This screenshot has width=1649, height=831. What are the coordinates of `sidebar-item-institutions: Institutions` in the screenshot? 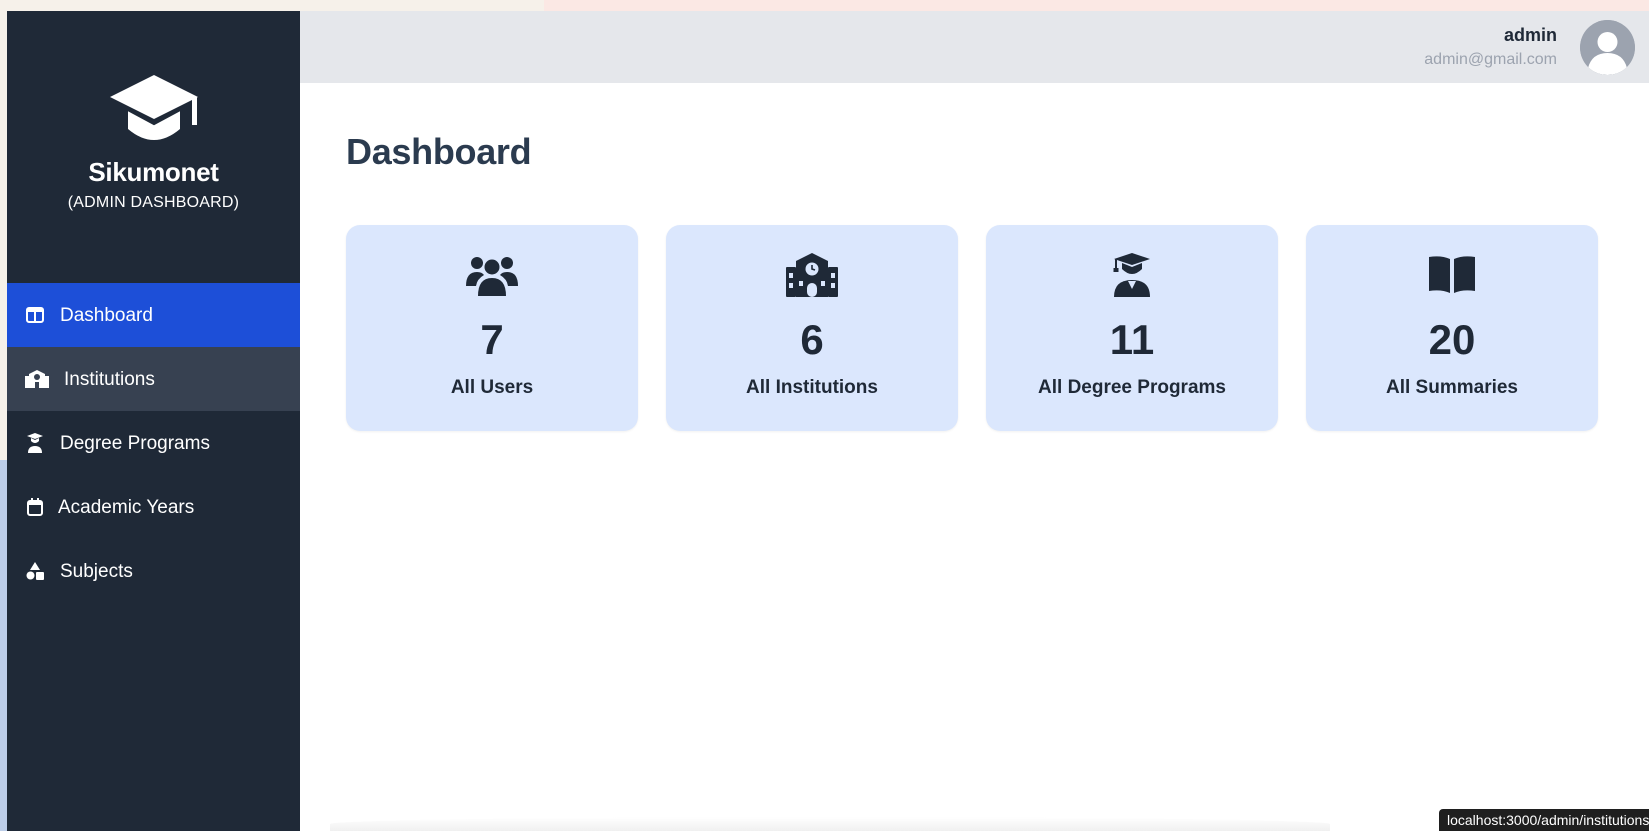 It's located at (153, 379).